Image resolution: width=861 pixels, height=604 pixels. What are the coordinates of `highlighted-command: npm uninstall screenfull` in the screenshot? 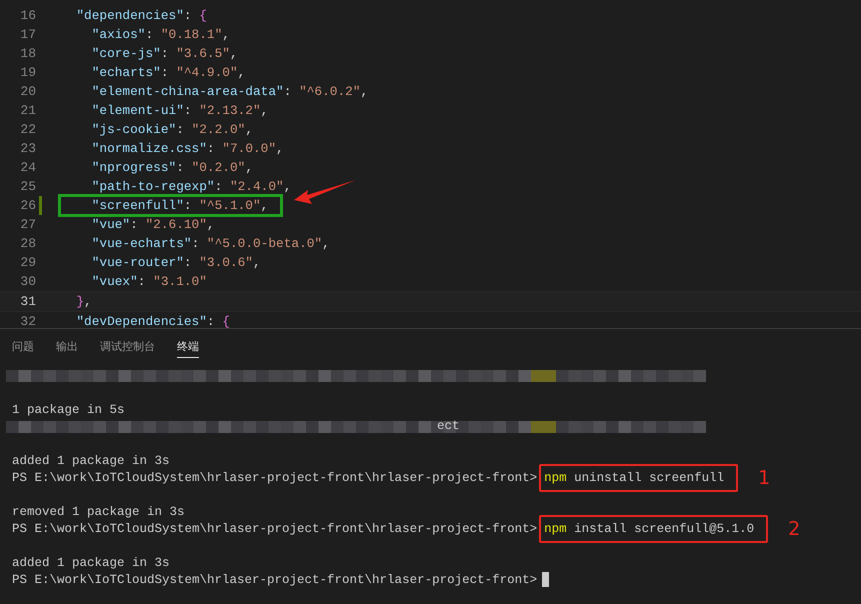 It's located at (638, 478).